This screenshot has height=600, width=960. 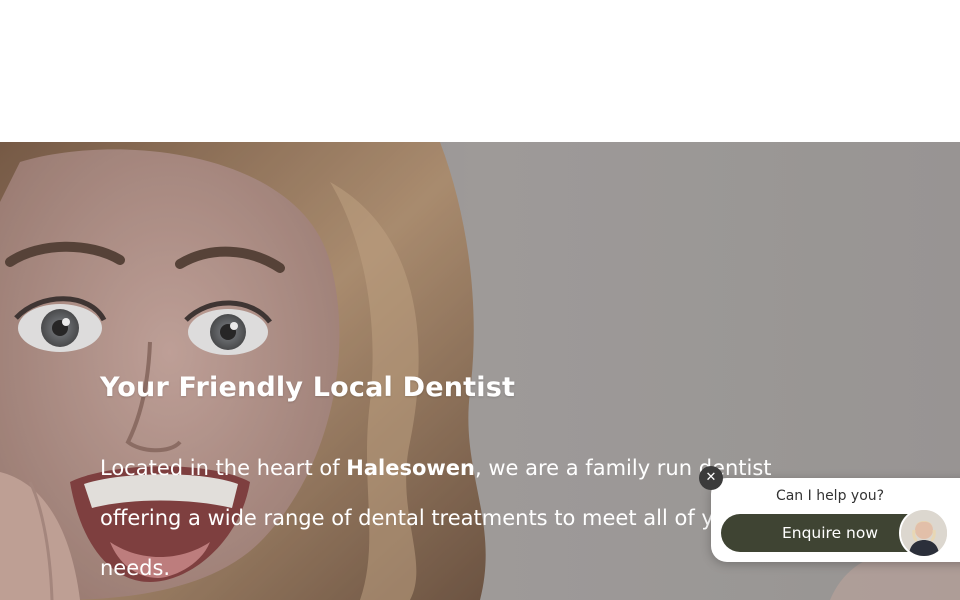 I want to click on hero-text-before: Located in the heart of, so click(x=223, y=468).